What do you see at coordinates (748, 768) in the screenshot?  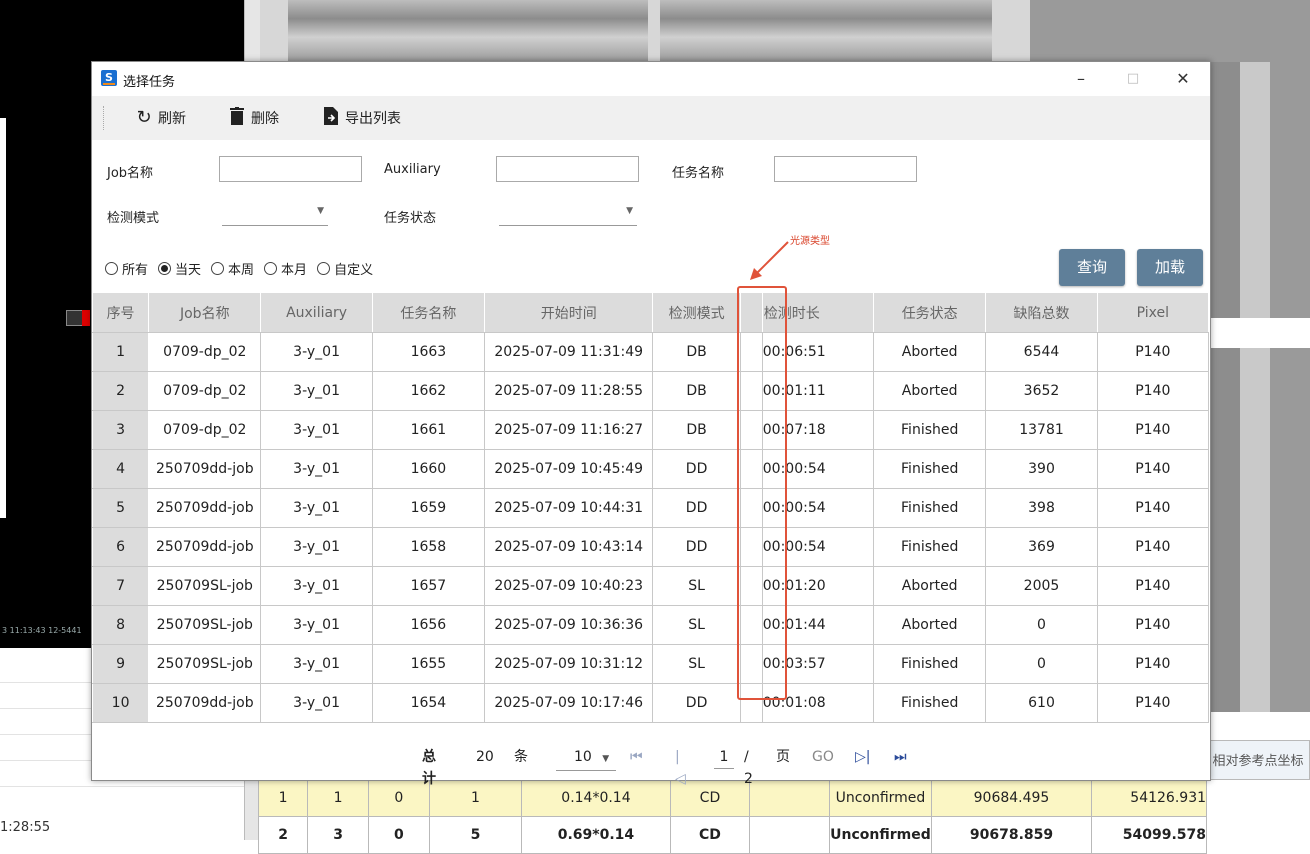 I see `total-pages: / 2` at bounding box center [748, 768].